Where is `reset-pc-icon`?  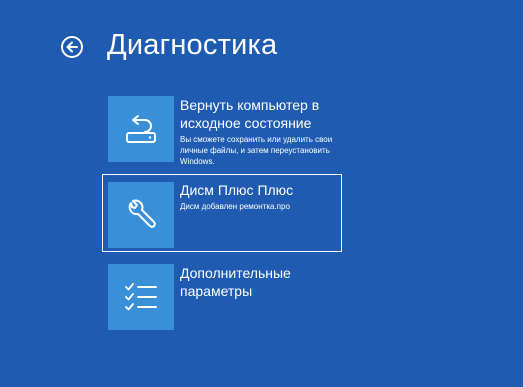
reset-pc-icon is located at coordinates (141, 129).